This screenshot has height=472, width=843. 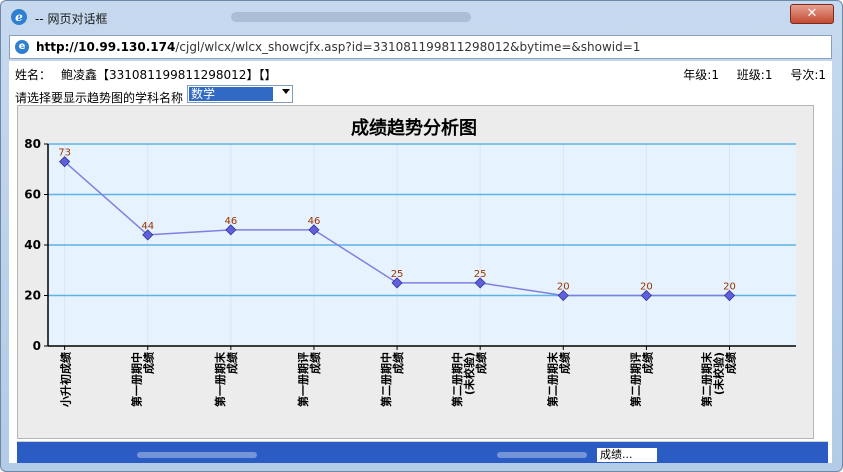 What do you see at coordinates (64, 153) in the screenshot?
I see `data-label: 73` at bounding box center [64, 153].